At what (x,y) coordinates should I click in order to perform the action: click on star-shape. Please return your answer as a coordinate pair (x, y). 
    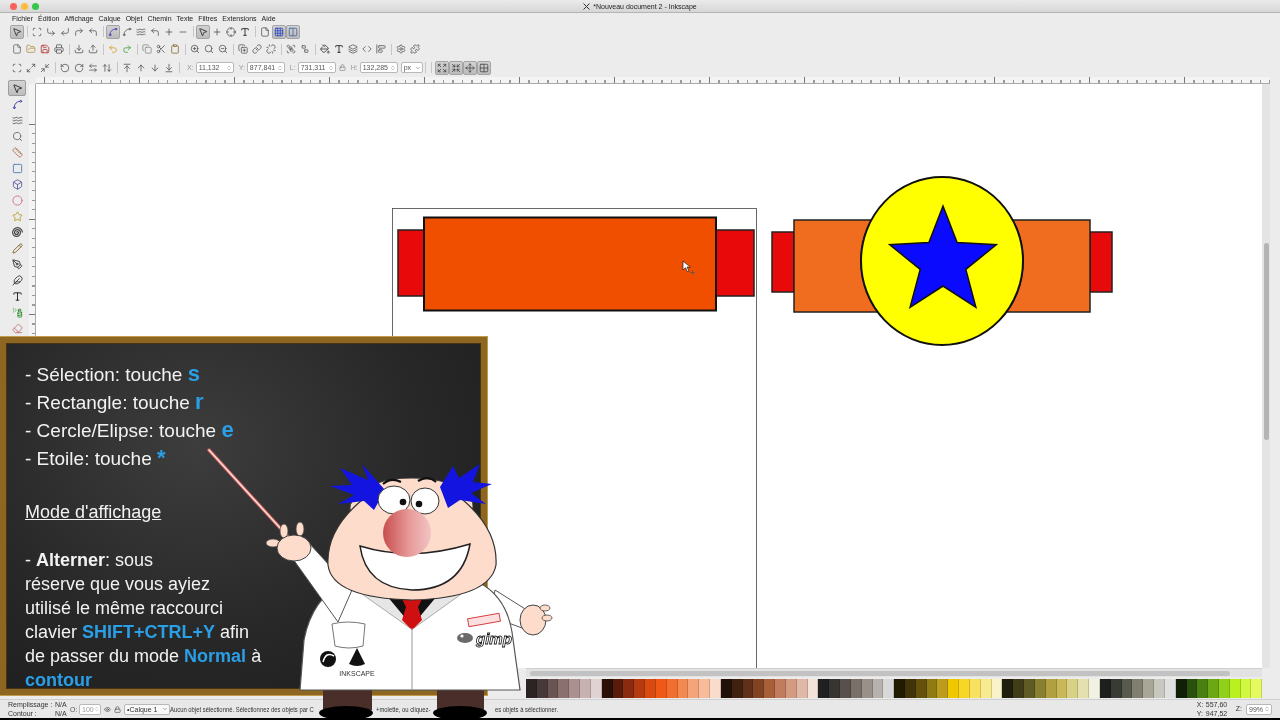
    Looking at the image, I should click on (943, 256).